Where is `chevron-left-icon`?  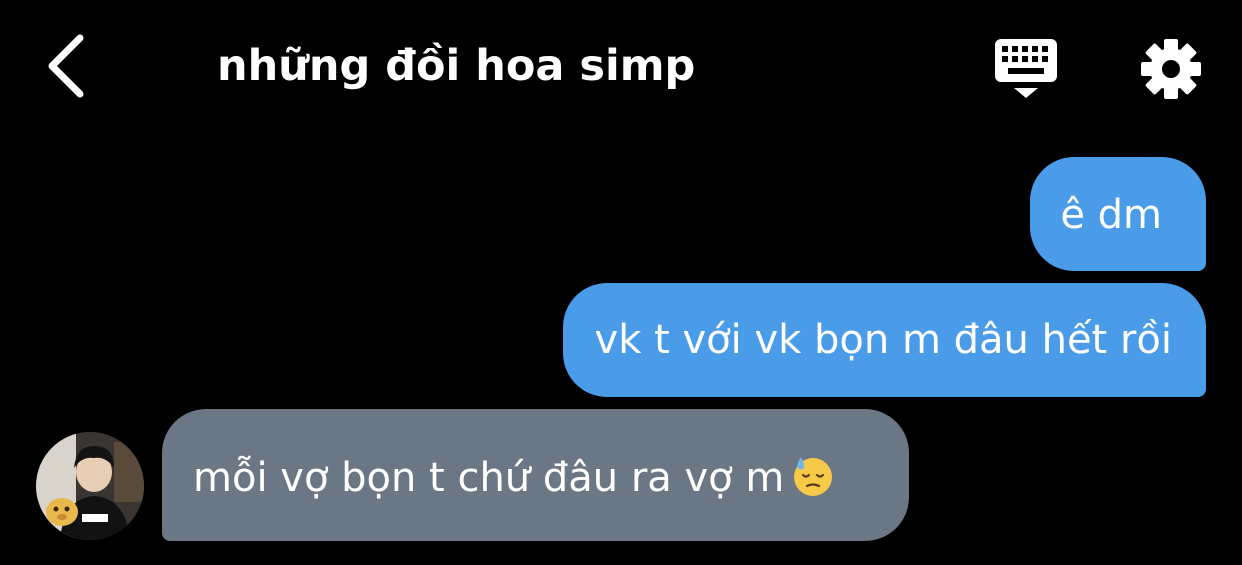 chevron-left-icon is located at coordinates (66, 66).